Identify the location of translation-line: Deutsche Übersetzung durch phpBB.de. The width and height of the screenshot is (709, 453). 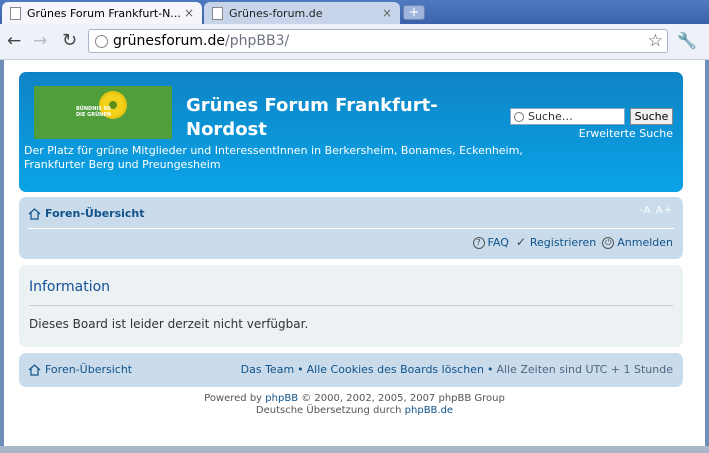
(354, 410).